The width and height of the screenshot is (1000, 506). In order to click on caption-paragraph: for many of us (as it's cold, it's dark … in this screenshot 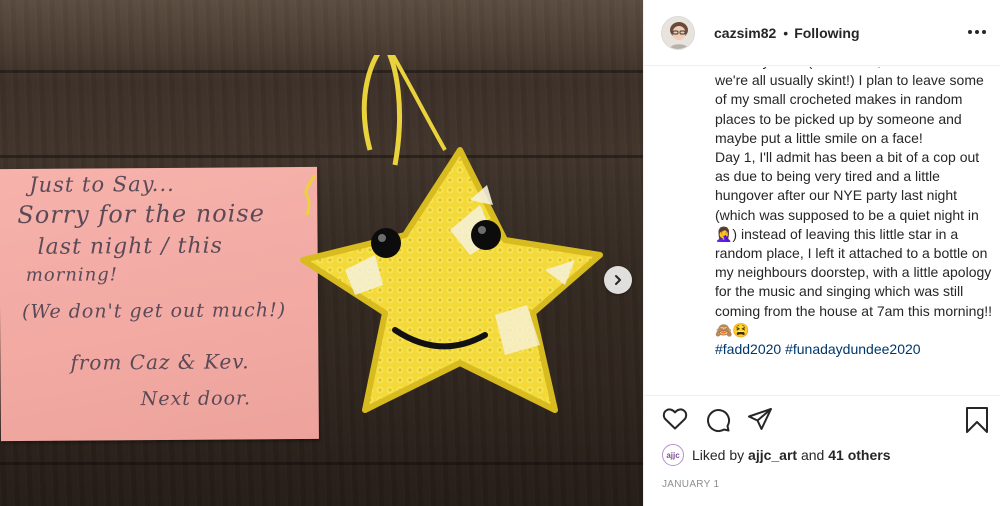, I will do `click(849, 106)`.